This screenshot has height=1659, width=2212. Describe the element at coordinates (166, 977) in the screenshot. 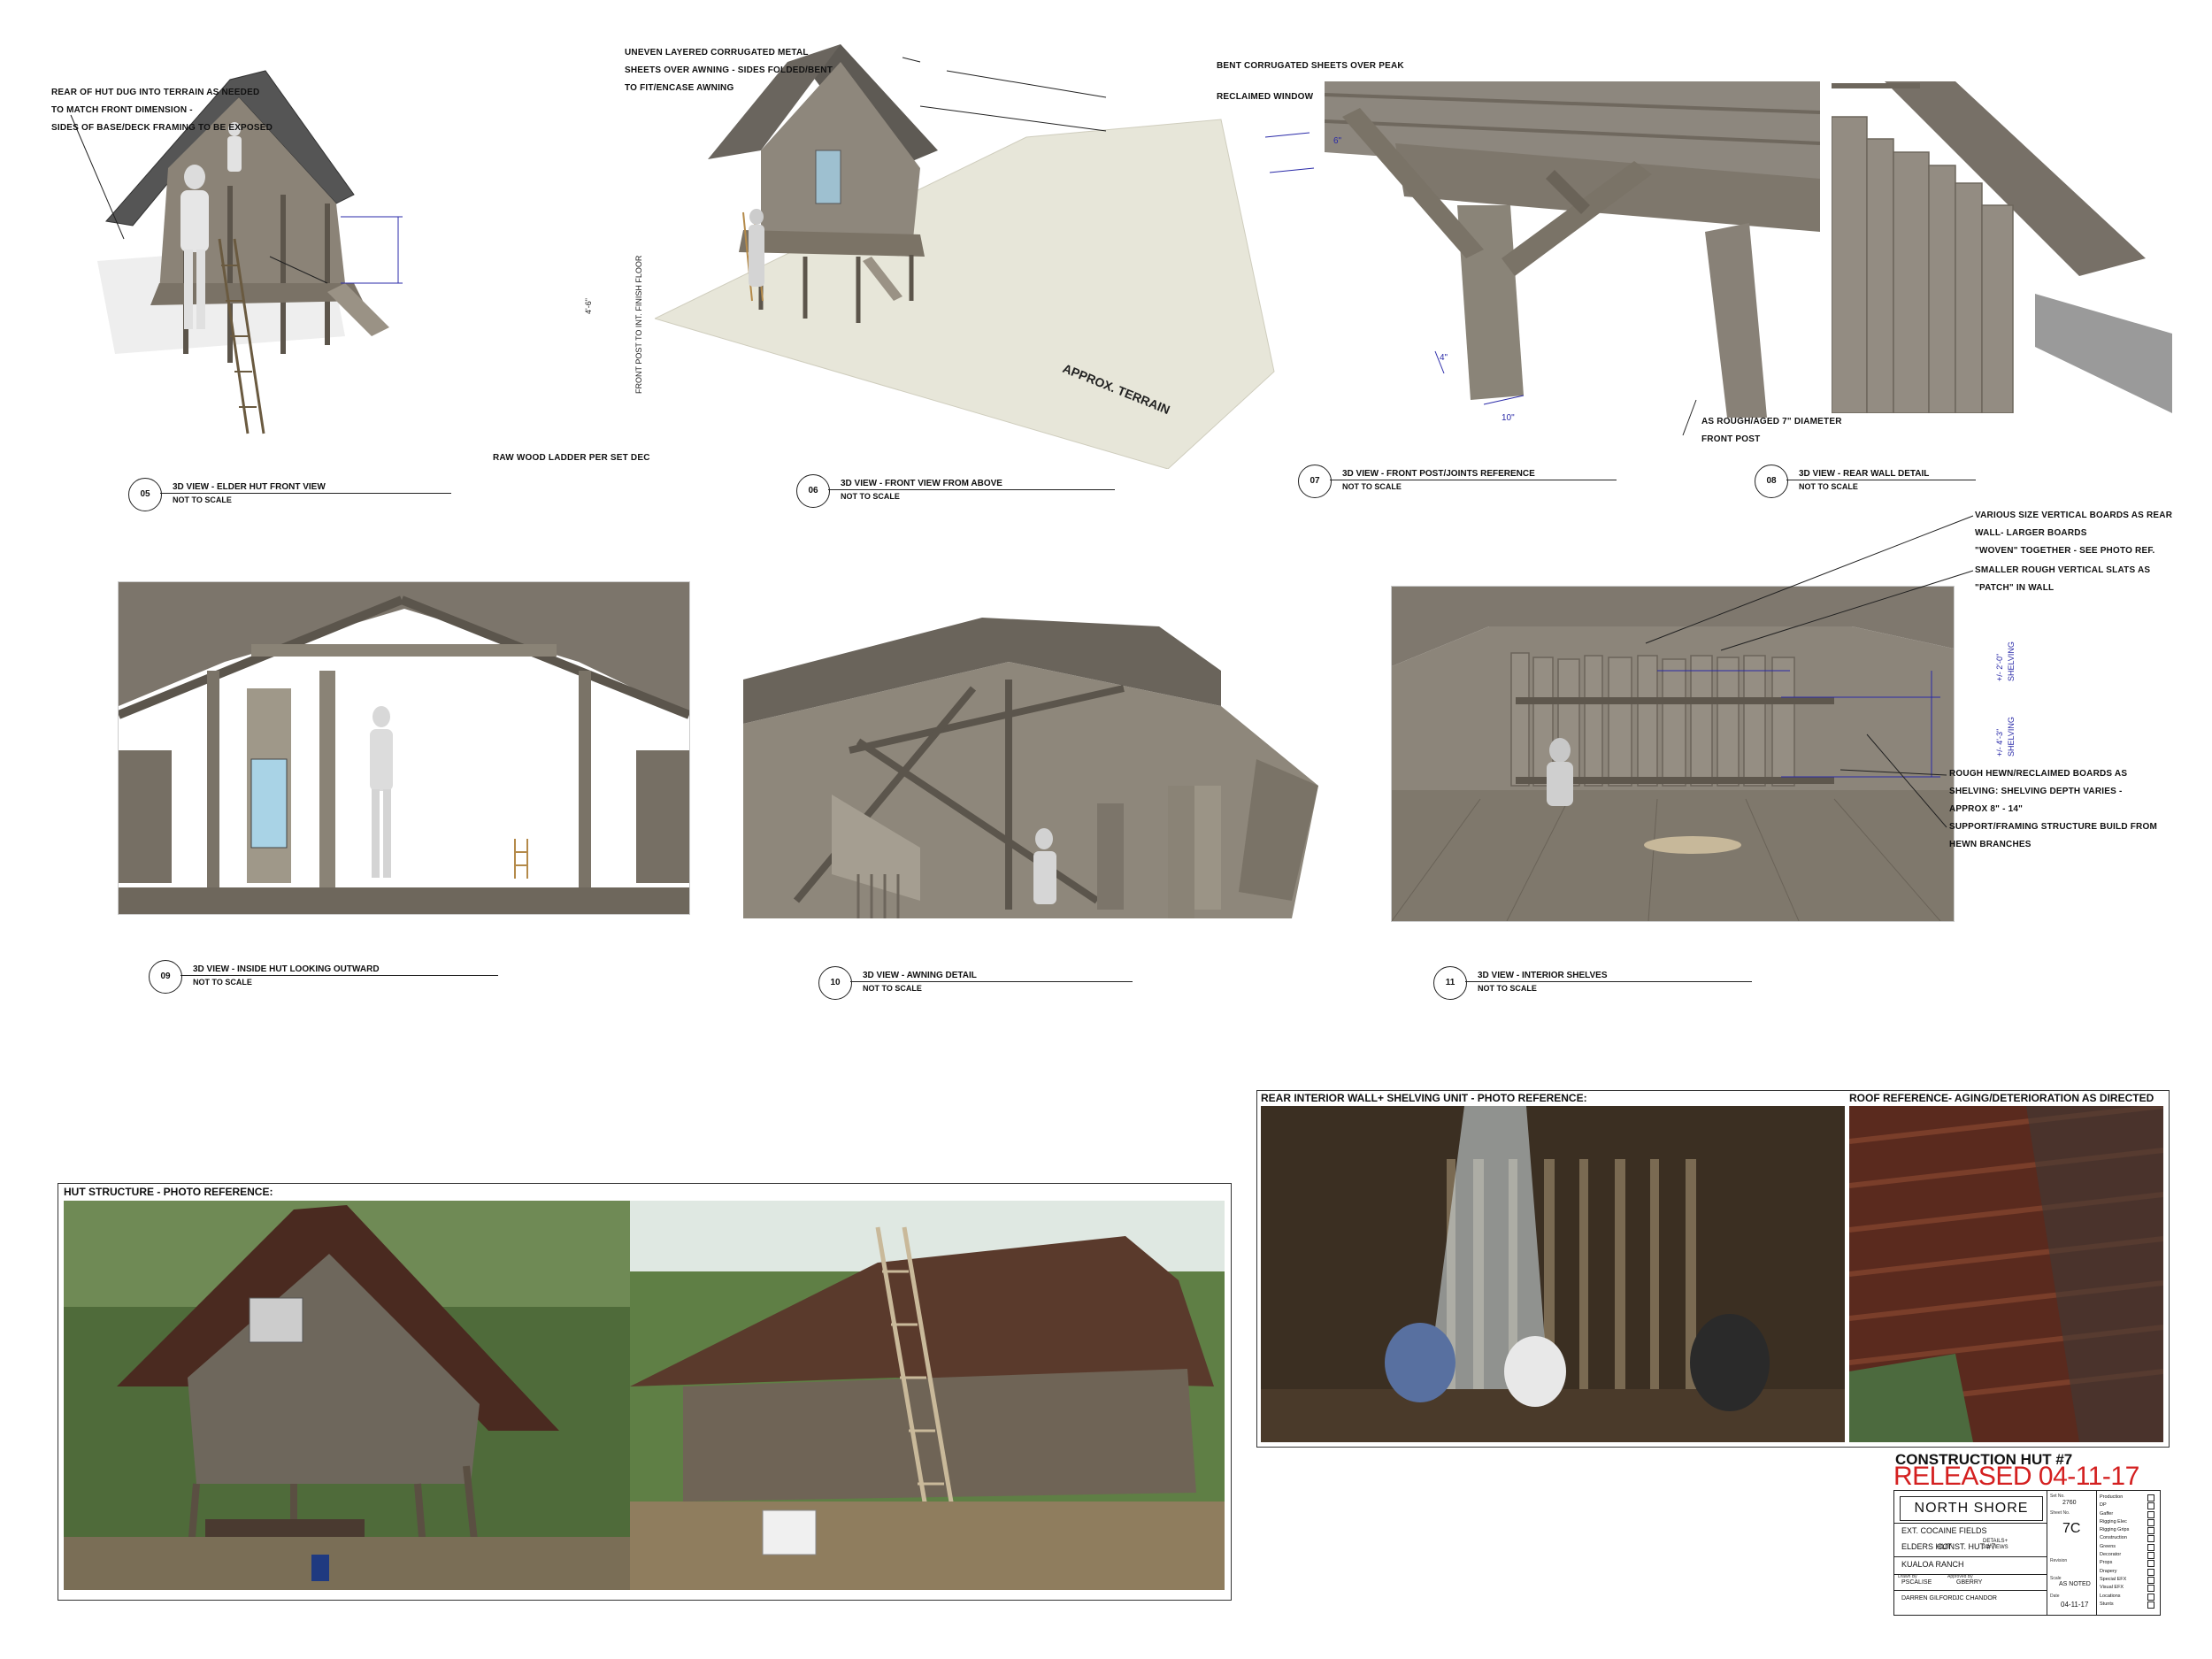

I see `view-number: 09` at that location.